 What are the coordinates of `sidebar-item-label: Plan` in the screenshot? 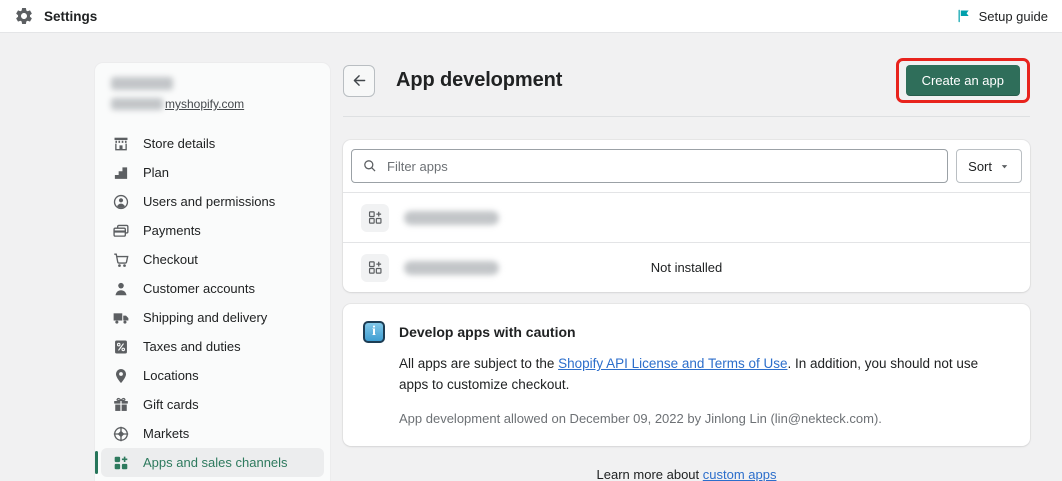 It's located at (156, 172).